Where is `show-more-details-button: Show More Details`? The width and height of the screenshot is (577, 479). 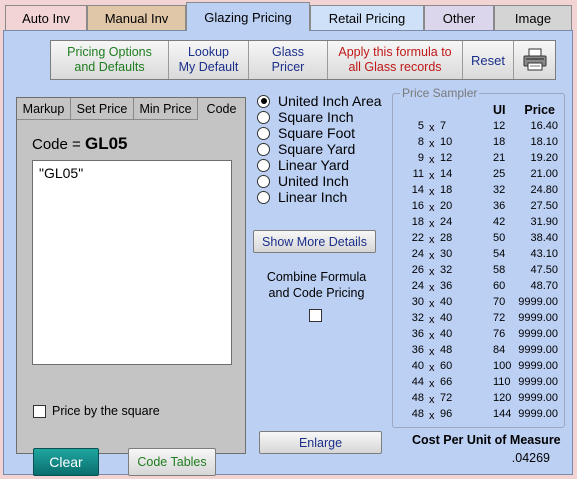 show-more-details-button: Show More Details is located at coordinates (314, 241).